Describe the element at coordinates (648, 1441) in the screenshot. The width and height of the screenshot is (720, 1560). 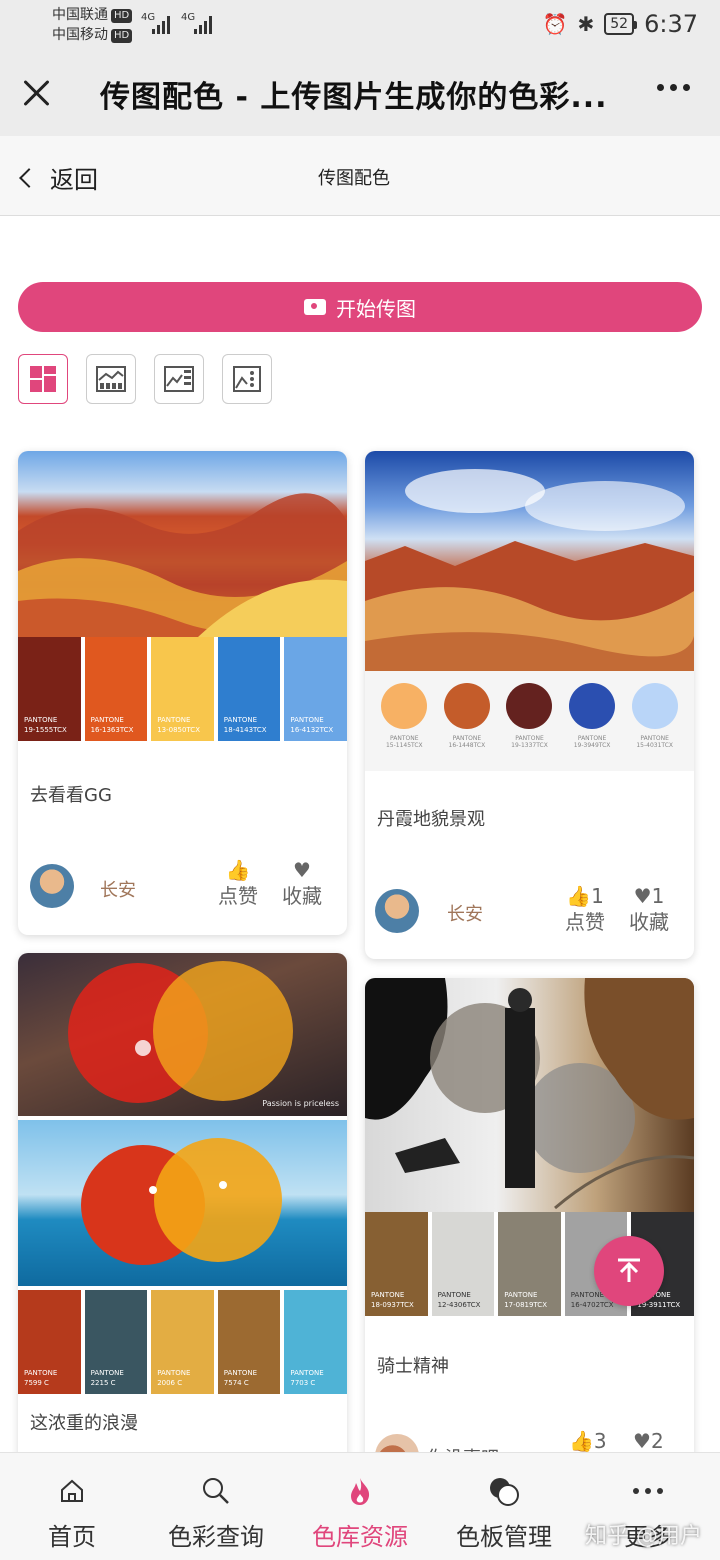
I see `favorite-button: ♥2` at that location.